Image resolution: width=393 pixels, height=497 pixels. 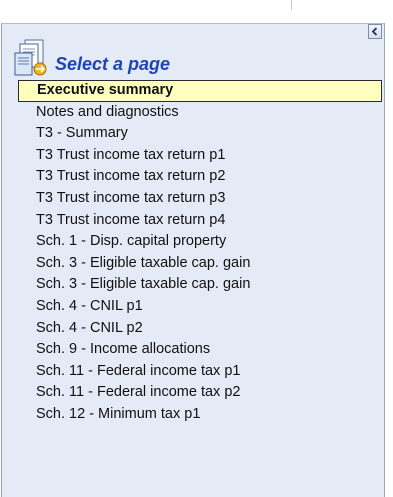 I want to click on list-item: Notes and diagnostics, so click(x=200, y=113).